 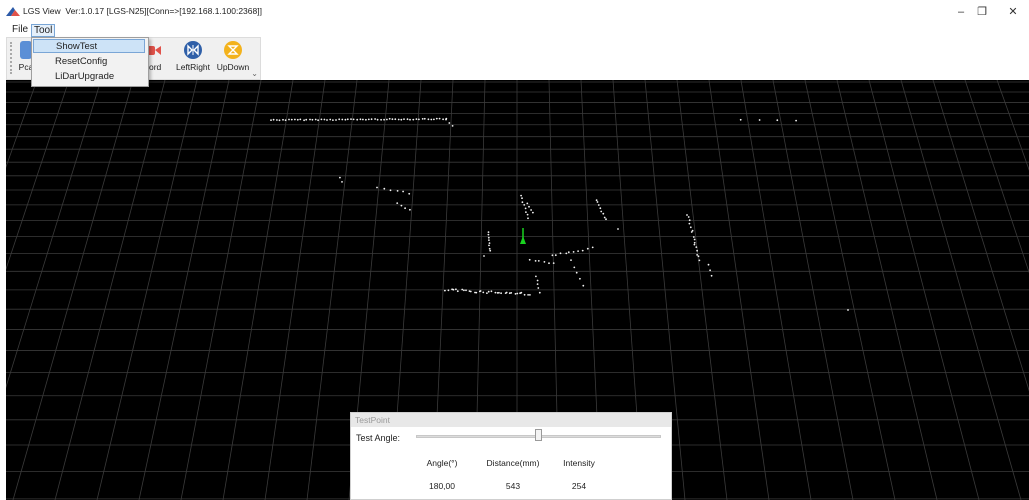 What do you see at coordinates (1013, 12) in the screenshot?
I see `close-button: ✕` at bounding box center [1013, 12].